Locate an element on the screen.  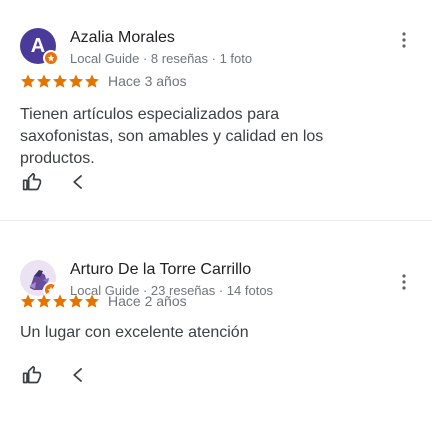
avatar: A is located at coordinates (39, 47).